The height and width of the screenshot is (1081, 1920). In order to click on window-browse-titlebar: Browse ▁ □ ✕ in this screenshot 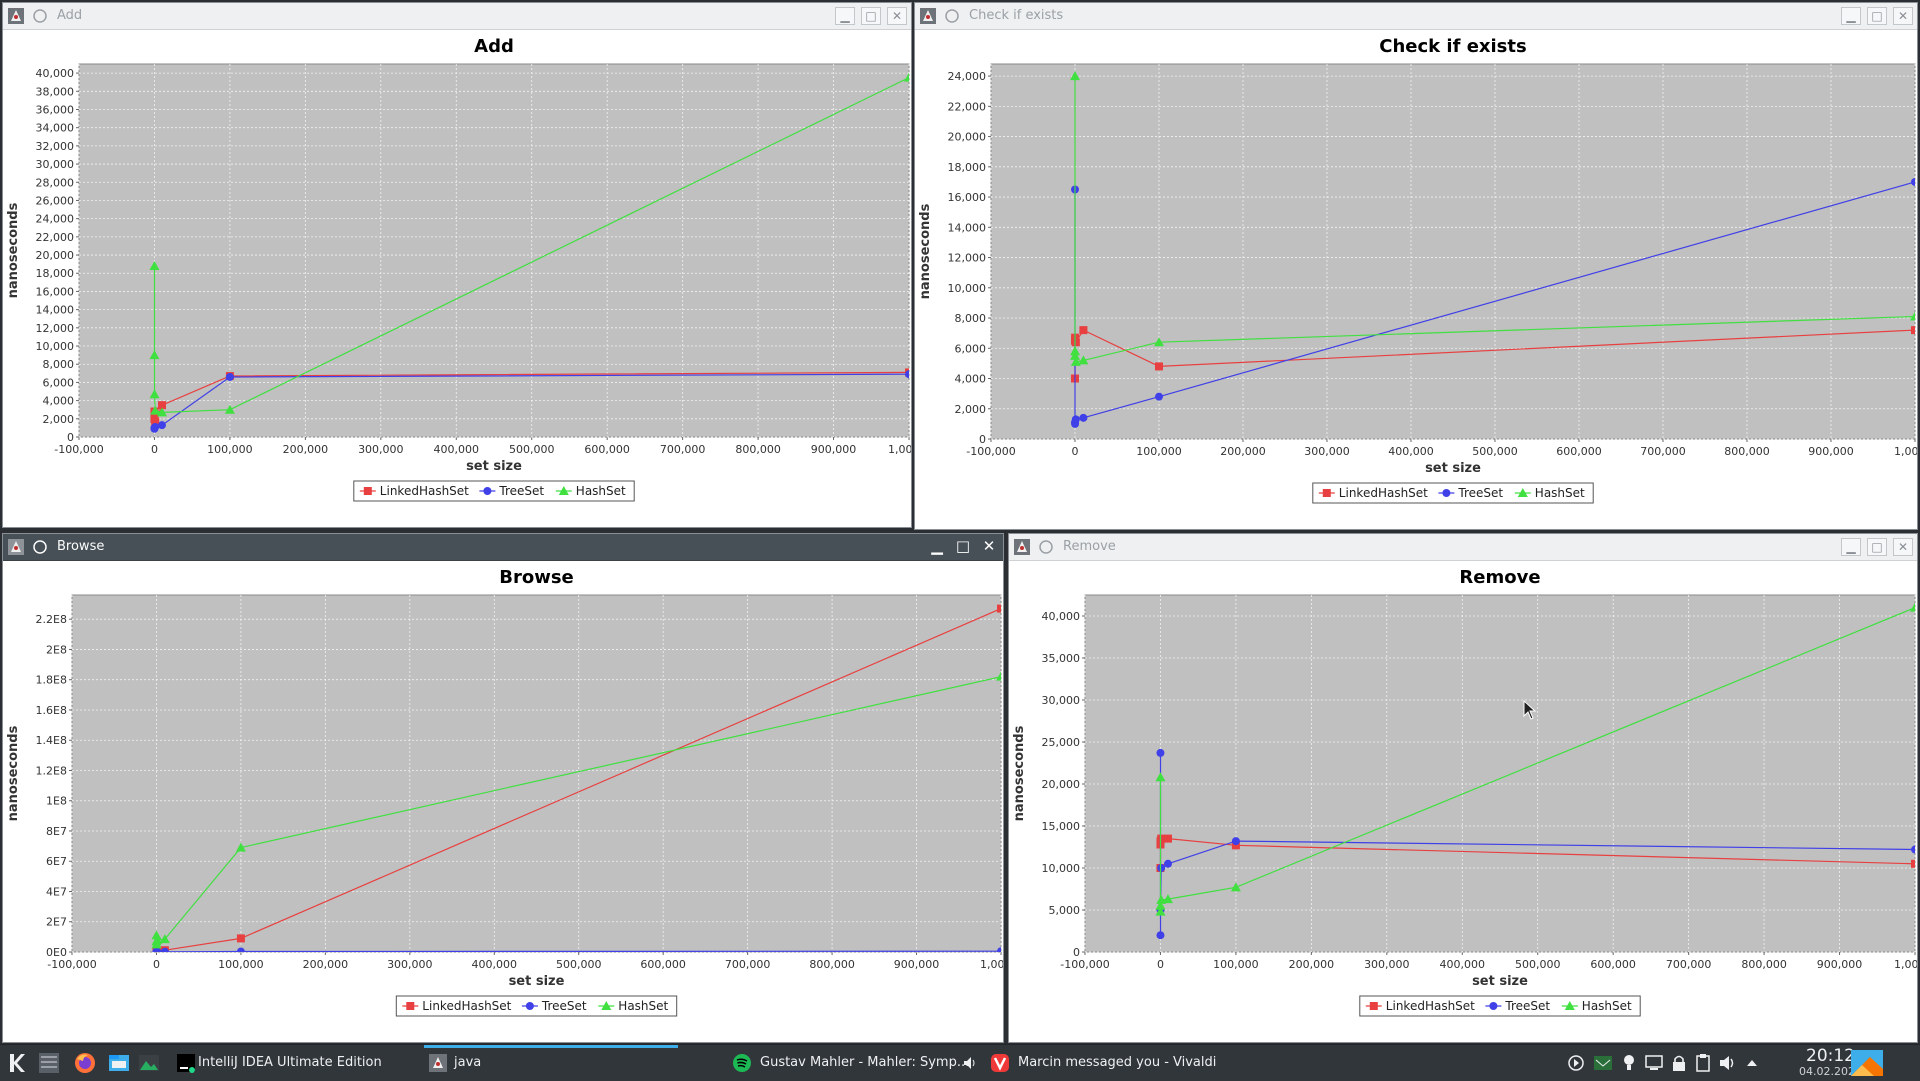, I will do `click(503, 547)`.